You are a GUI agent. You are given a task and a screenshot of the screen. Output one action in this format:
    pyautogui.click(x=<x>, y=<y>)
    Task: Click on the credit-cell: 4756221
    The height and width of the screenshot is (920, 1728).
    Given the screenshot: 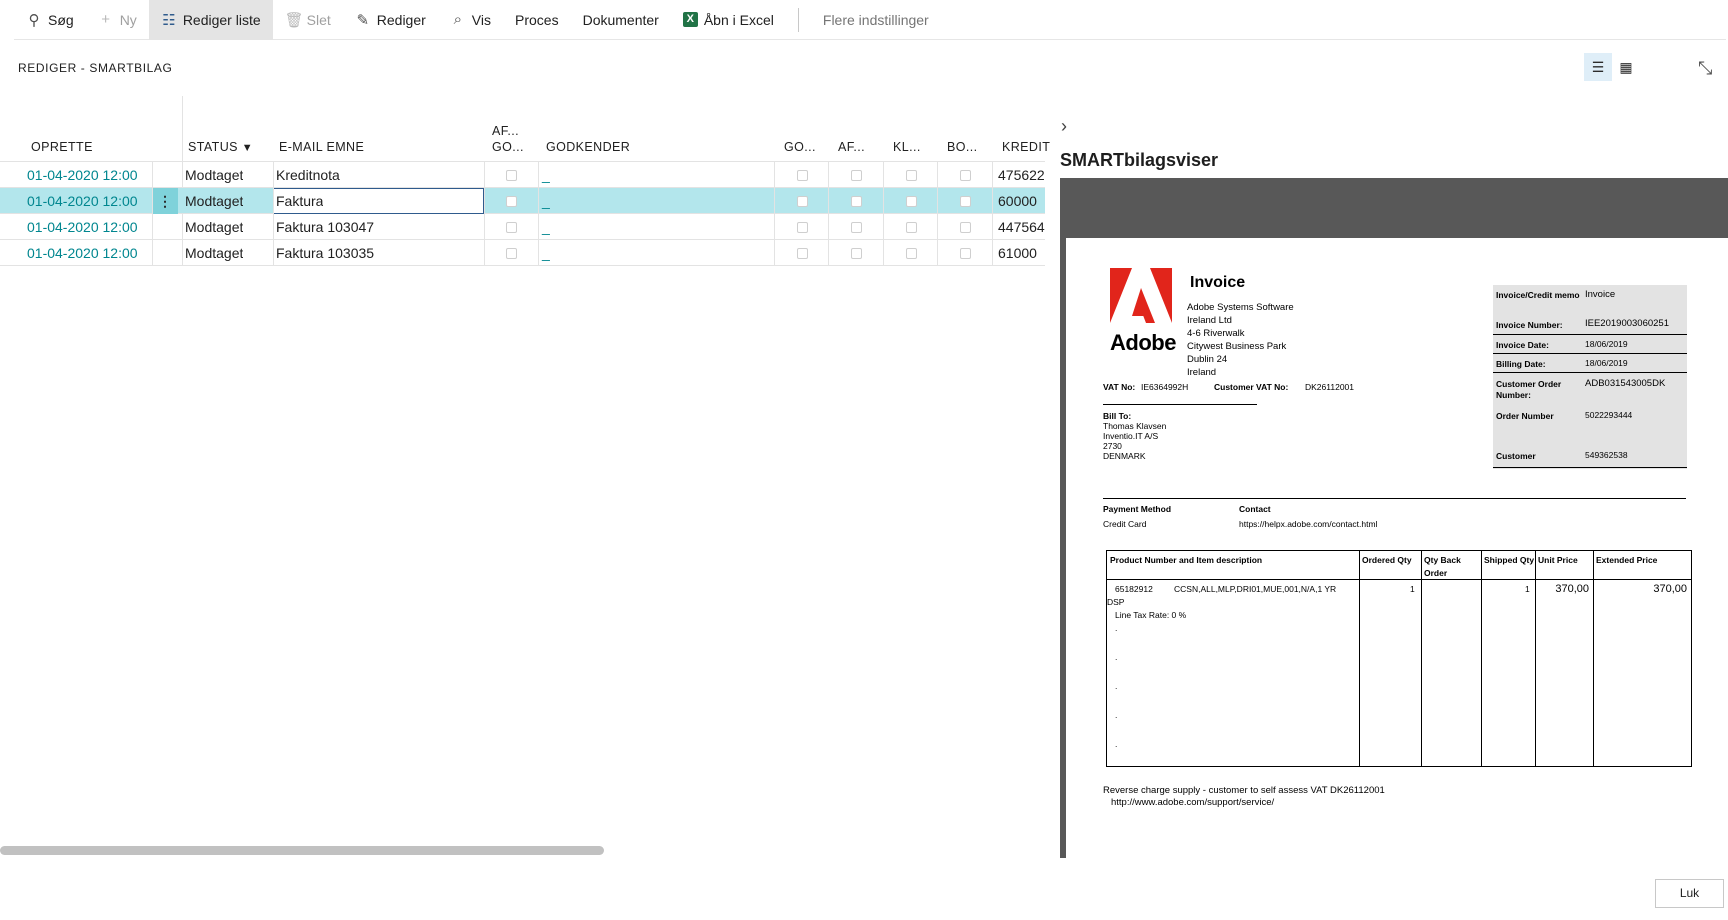 What is the action you would take?
    pyautogui.click(x=1021, y=175)
    